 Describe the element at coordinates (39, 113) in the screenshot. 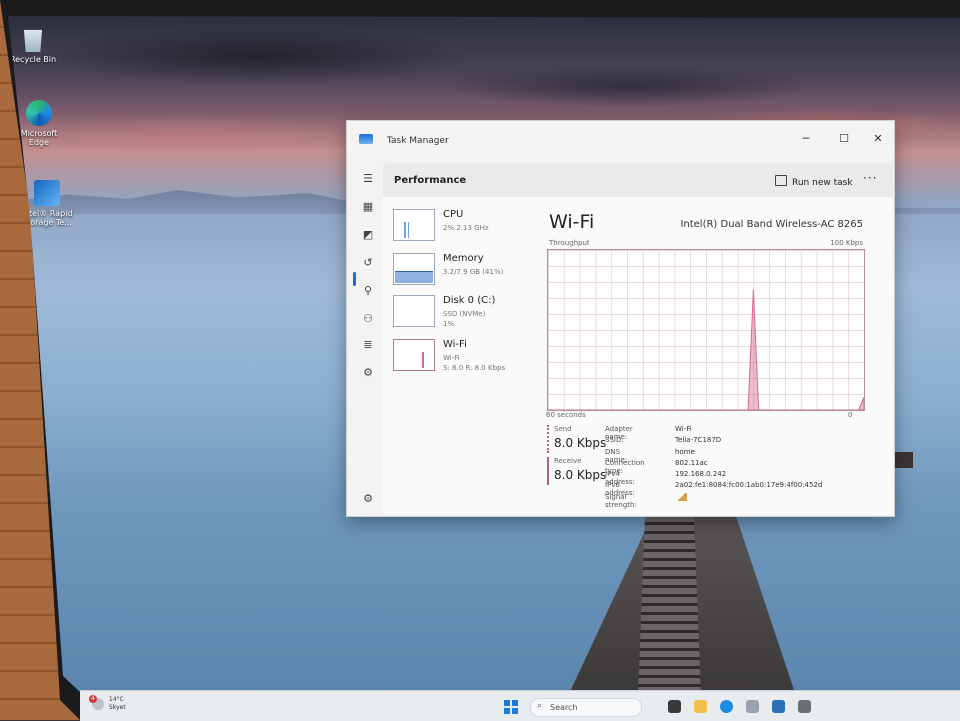

I see `edge-icon` at that location.